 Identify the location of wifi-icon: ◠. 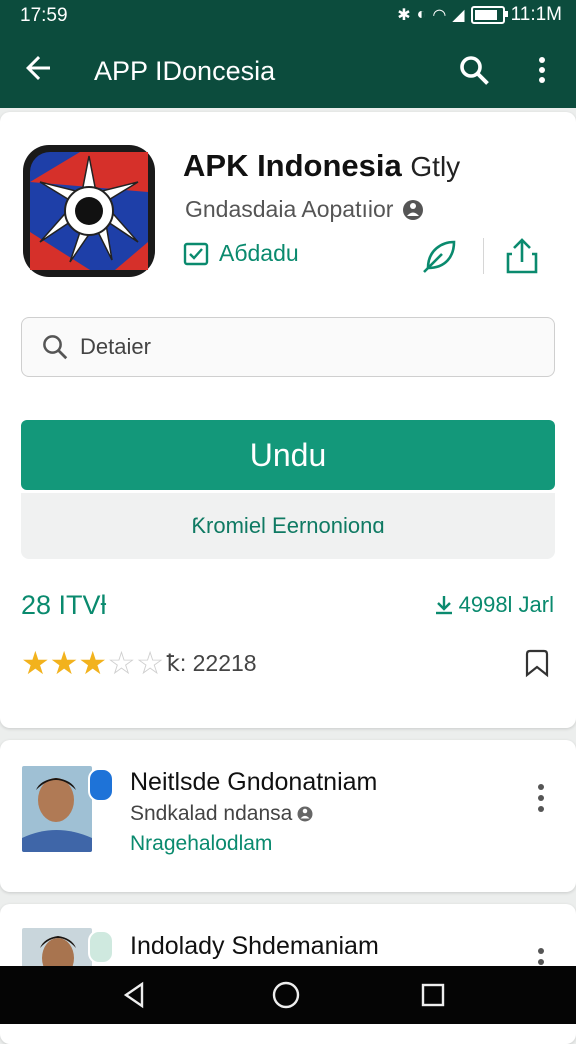
(439, 15).